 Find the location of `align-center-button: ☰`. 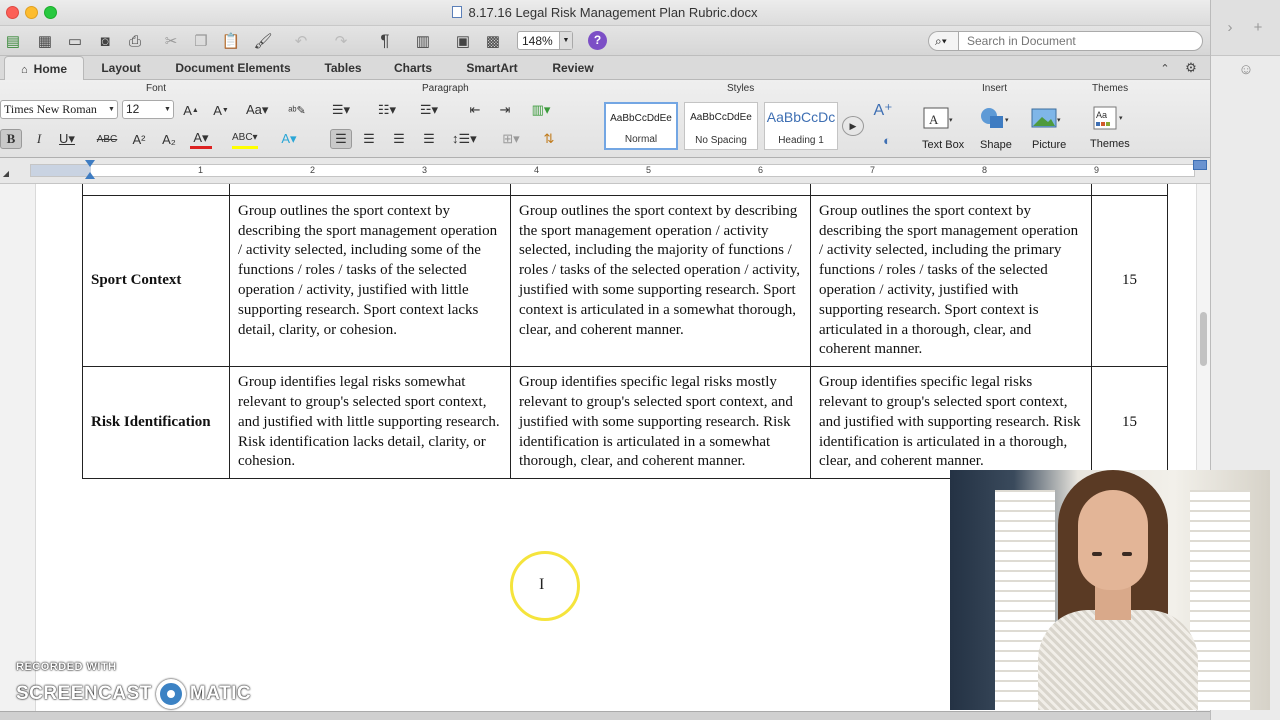

align-center-button: ☰ is located at coordinates (369, 139).